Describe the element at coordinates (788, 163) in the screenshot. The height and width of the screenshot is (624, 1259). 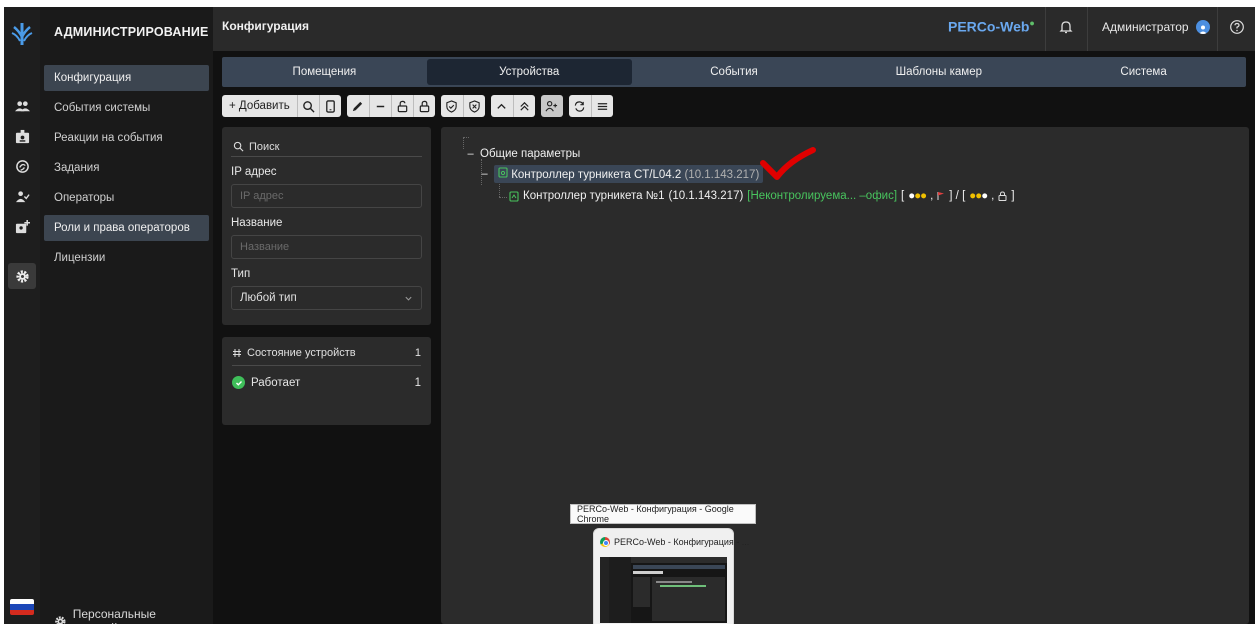
I see `checkmark-annotation-icon` at that location.